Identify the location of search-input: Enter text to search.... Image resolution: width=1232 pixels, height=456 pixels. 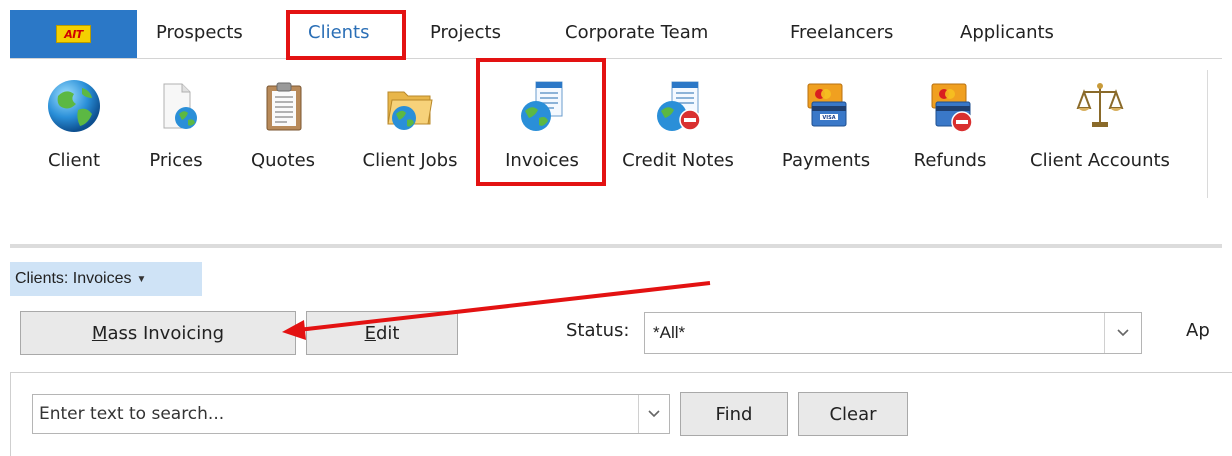
(351, 414).